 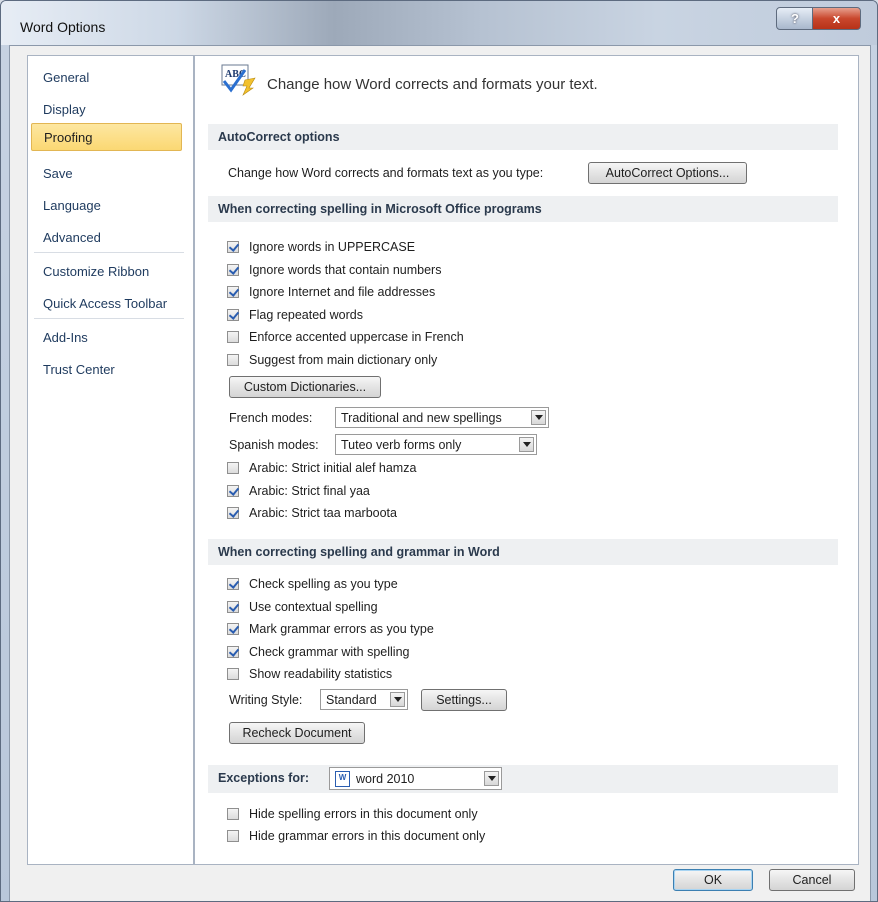 I want to click on french-modes-value: Traditional and new spellings, so click(x=421, y=417).